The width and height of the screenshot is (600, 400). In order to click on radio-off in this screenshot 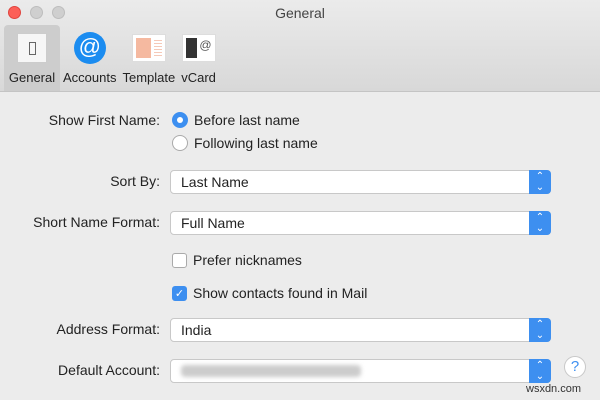, I will do `click(180, 143)`.